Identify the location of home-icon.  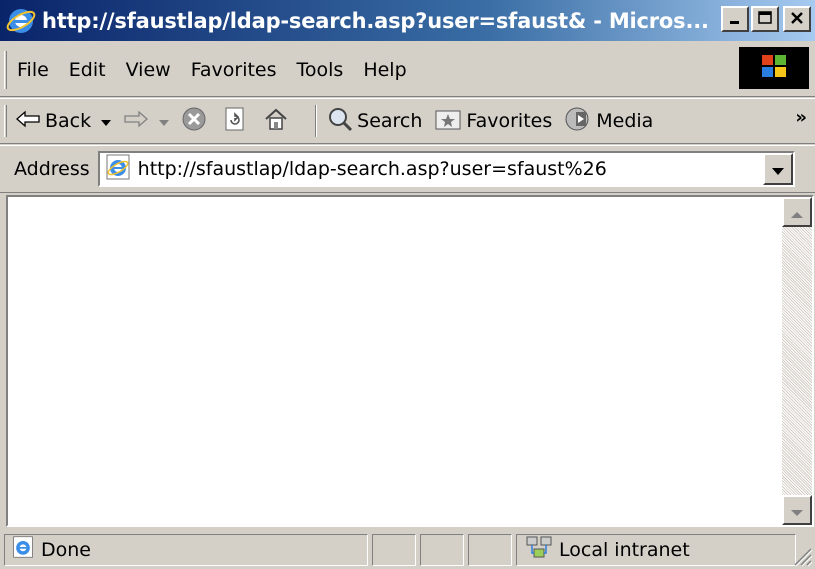
(276, 121).